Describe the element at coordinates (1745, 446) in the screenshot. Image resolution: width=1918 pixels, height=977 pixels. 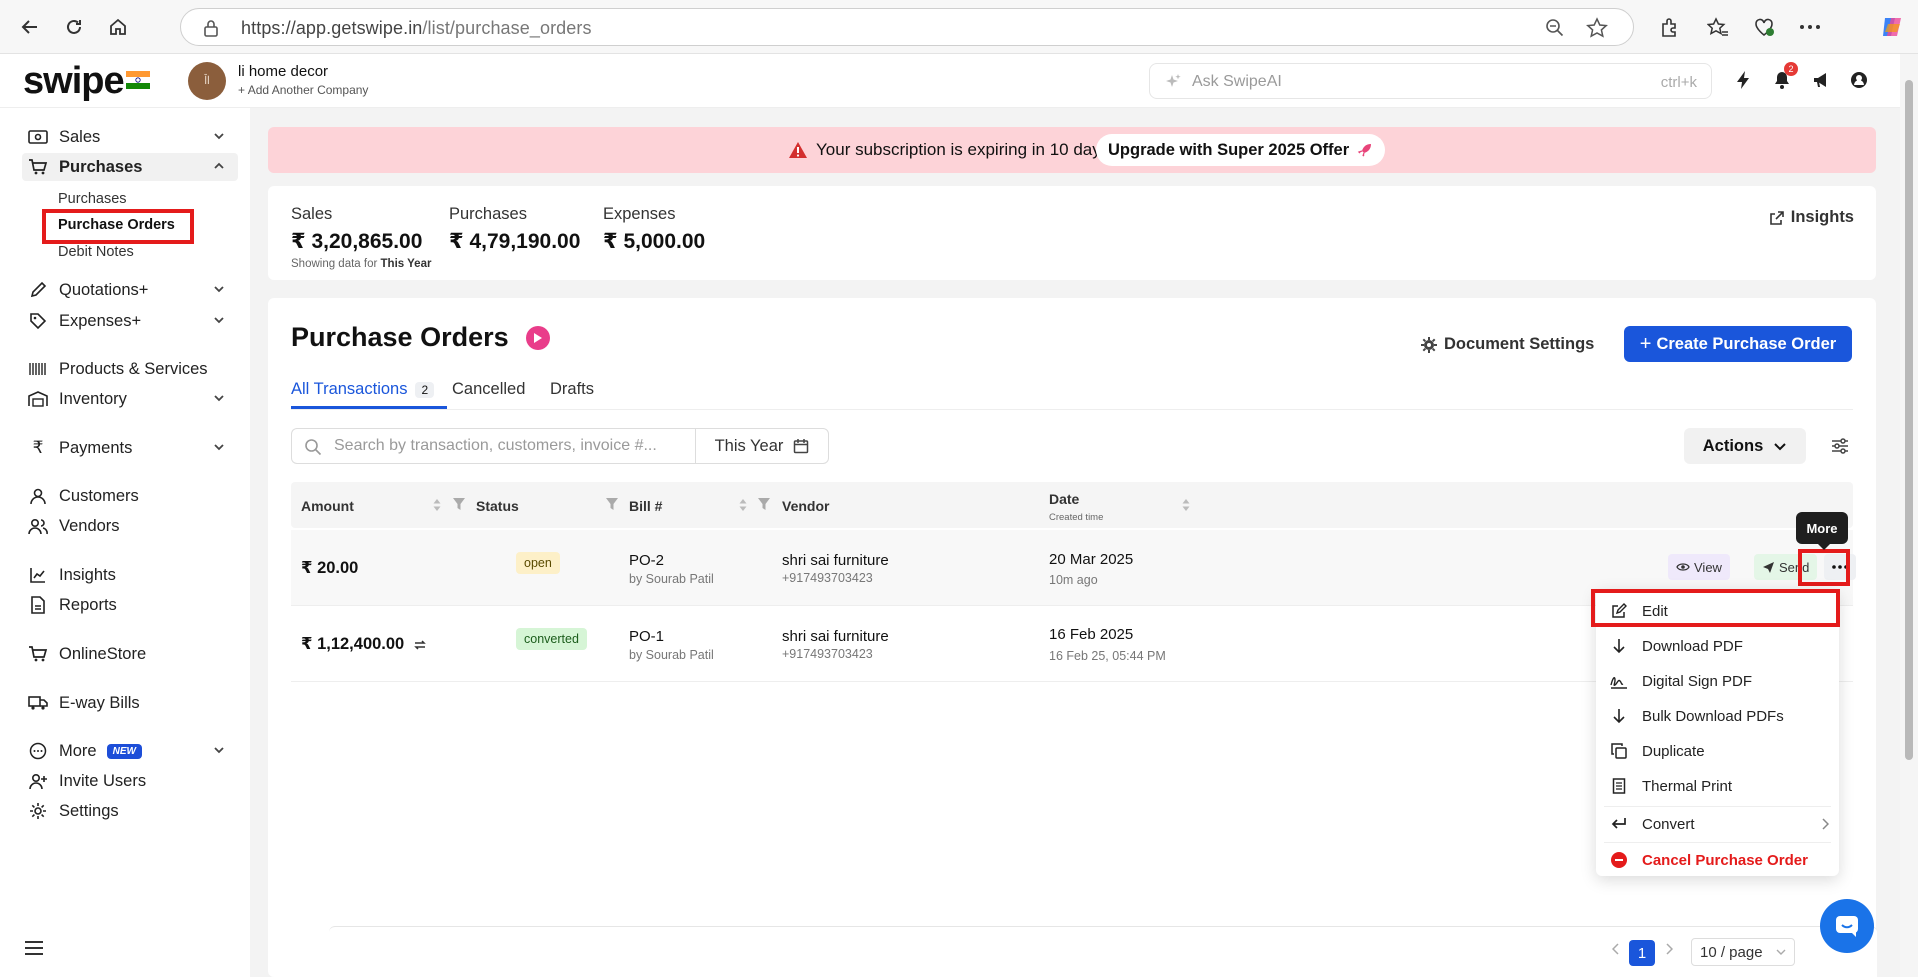
I see `actions-dropdown-button: Actions` at that location.